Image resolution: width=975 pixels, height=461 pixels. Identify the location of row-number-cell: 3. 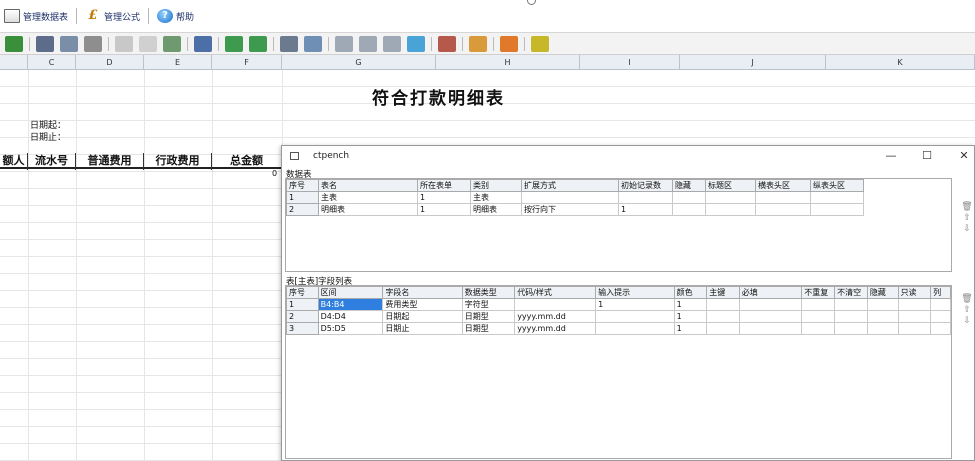
(302, 328).